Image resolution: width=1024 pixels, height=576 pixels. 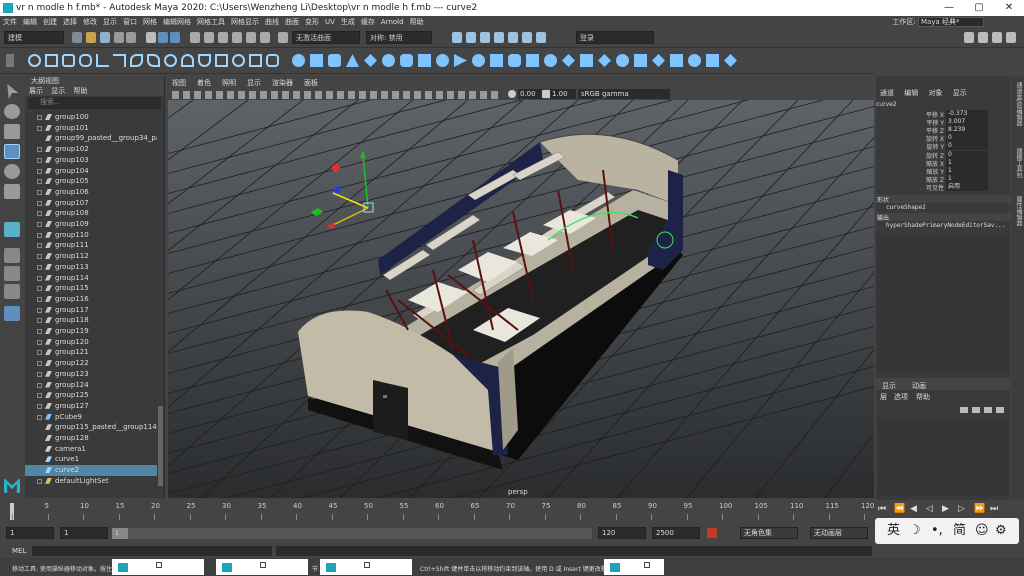 What do you see at coordinates (967, 130) in the screenshot?
I see `channel-value: 8.239` at bounding box center [967, 130].